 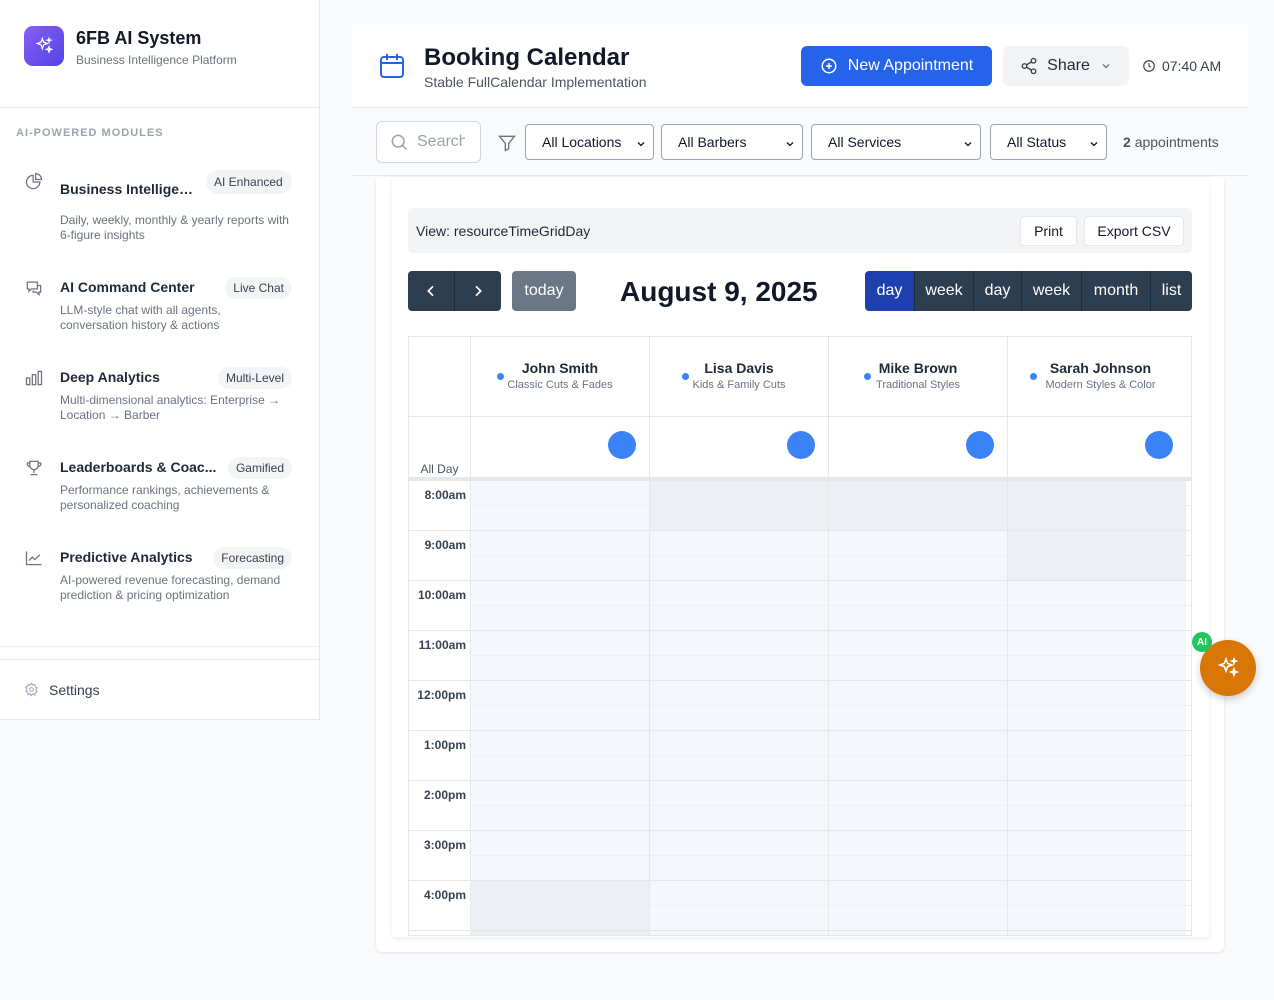 I want to click on location-select: All Locations, so click(x=589, y=142).